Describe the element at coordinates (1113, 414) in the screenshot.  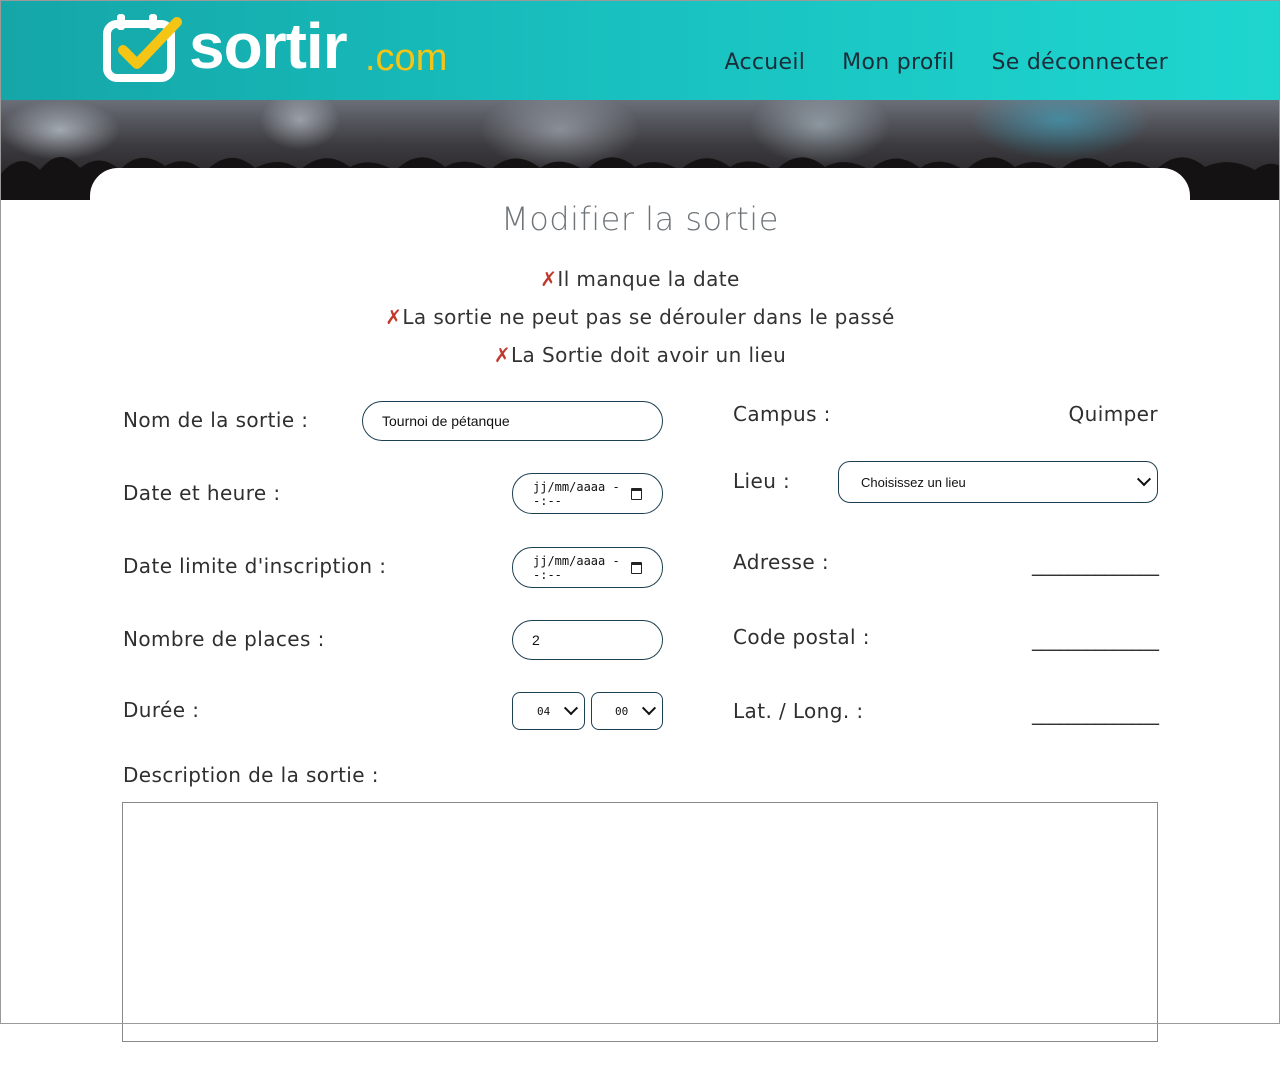
I see `campus-value: Quimper` at that location.